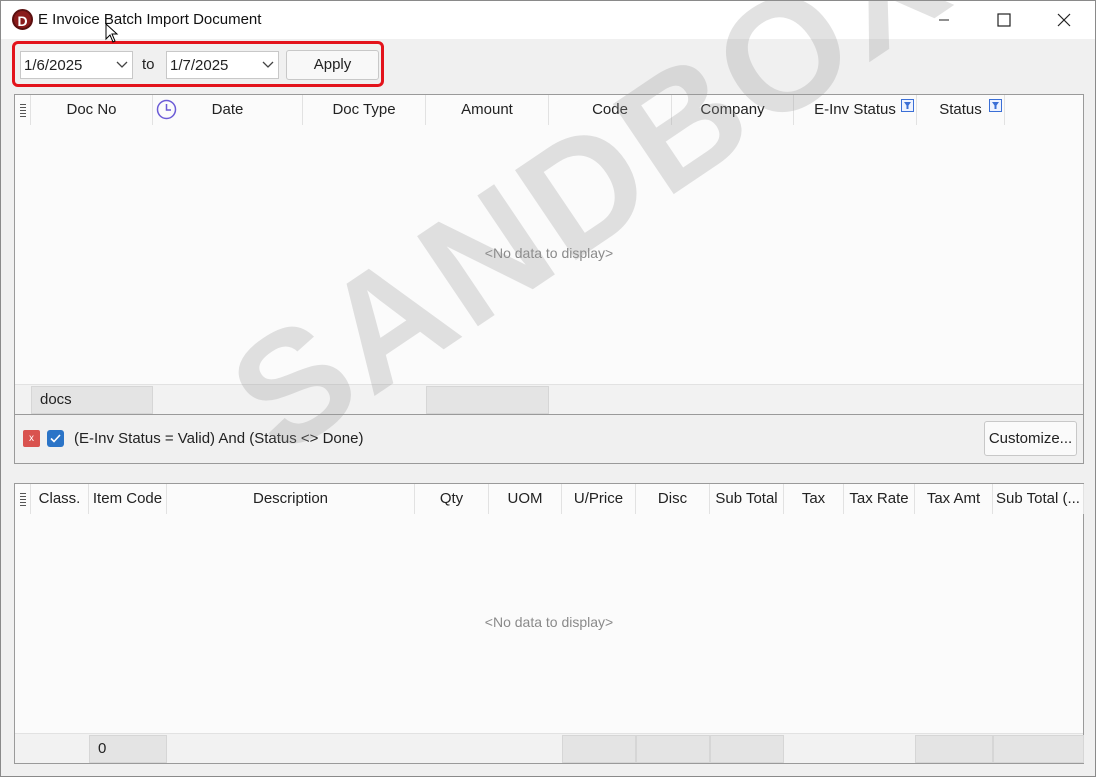  What do you see at coordinates (128, 749) in the screenshot?
I see `footer-summary-item-count: 0` at bounding box center [128, 749].